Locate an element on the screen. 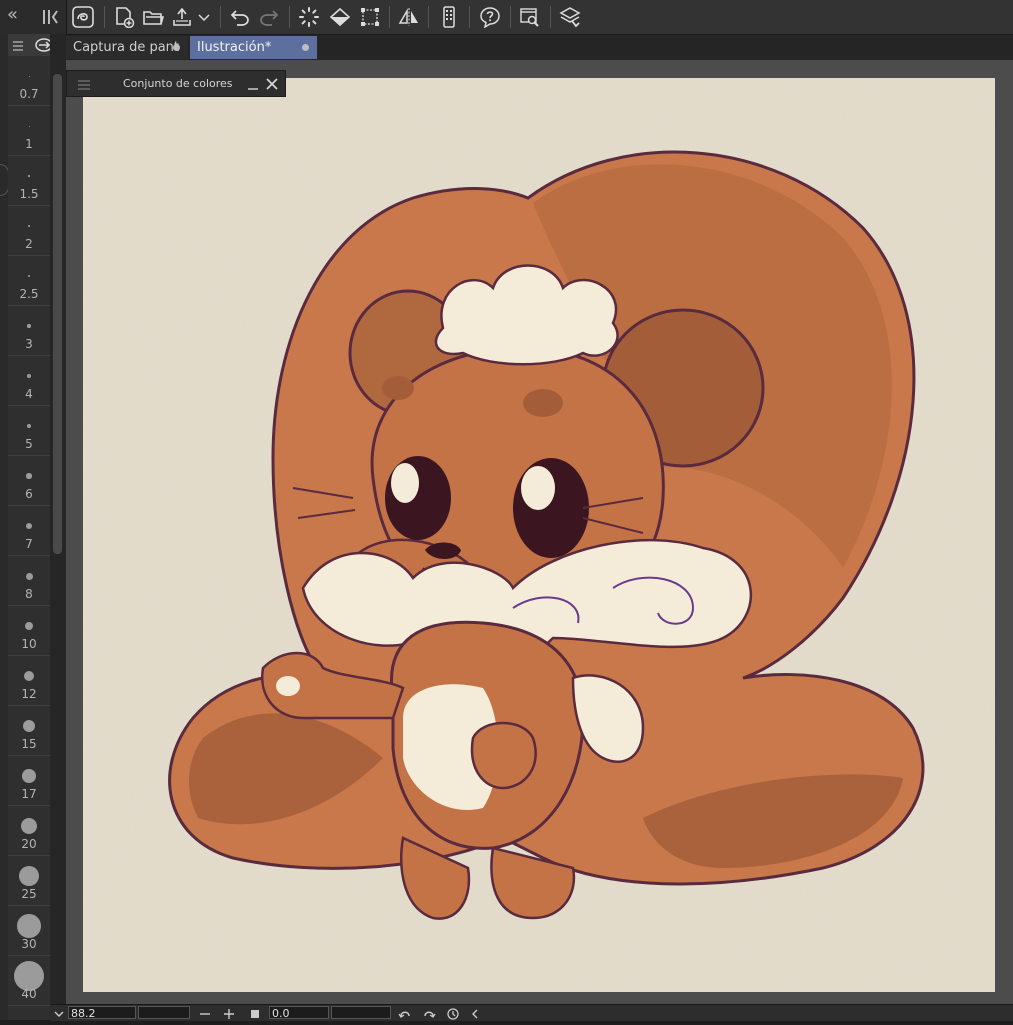 The height and width of the screenshot is (1025, 1013). document-tab-bar: Captura de pant Ilustración* is located at coordinates (539, 47).